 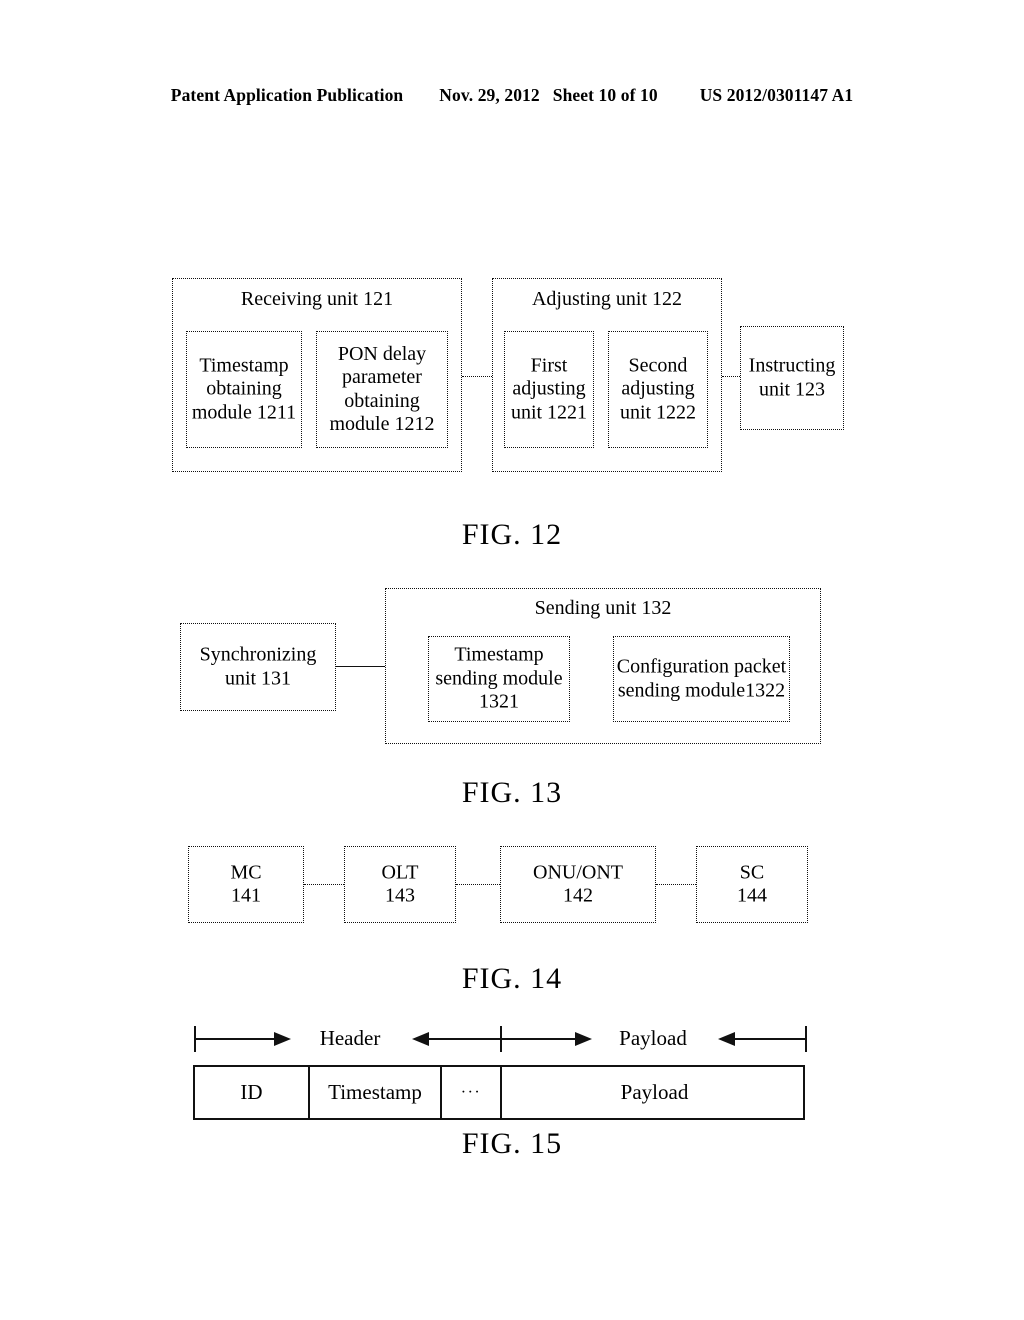 I want to click on header-date: Nov. 29, 2012, so click(x=489, y=95).